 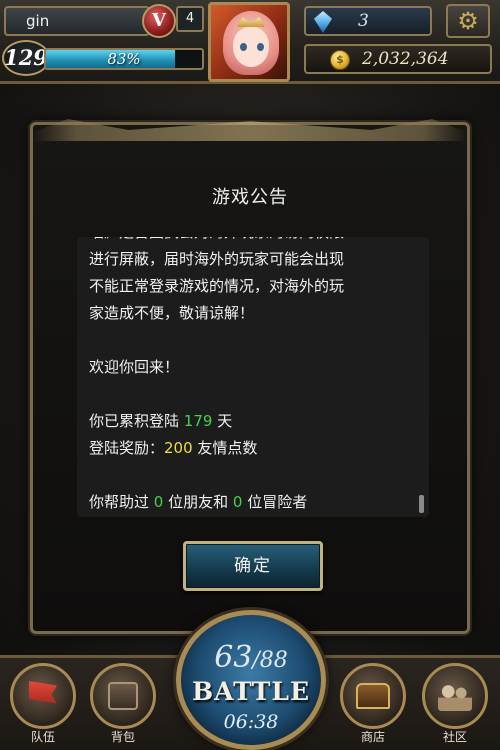 I want to click on stamina-current: 63, so click(x=233, y=657).